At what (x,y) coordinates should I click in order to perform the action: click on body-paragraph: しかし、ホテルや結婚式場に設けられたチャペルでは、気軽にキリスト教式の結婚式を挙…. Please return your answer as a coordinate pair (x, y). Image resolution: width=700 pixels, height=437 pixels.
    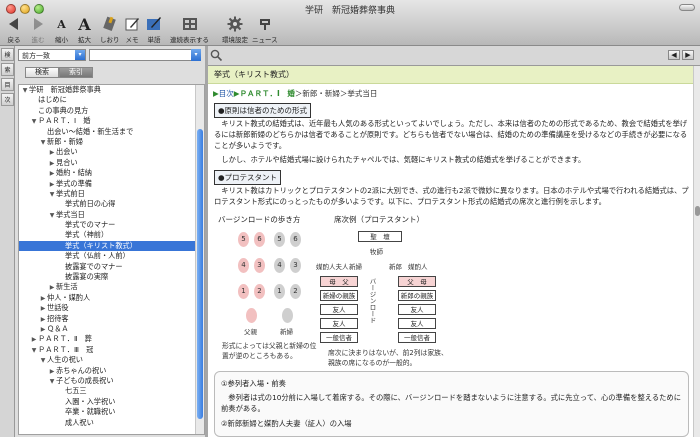
    Looking at the image, I should click on (403, 159).